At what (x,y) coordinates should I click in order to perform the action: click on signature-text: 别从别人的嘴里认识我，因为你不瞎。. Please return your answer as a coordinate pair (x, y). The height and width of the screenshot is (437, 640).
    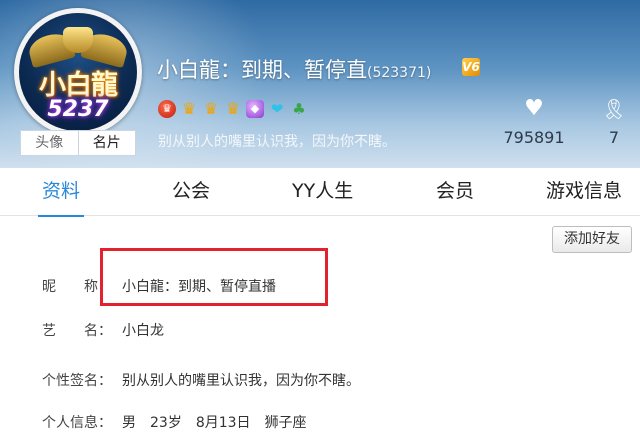
    Looking at the image, I should click on (277, 142).